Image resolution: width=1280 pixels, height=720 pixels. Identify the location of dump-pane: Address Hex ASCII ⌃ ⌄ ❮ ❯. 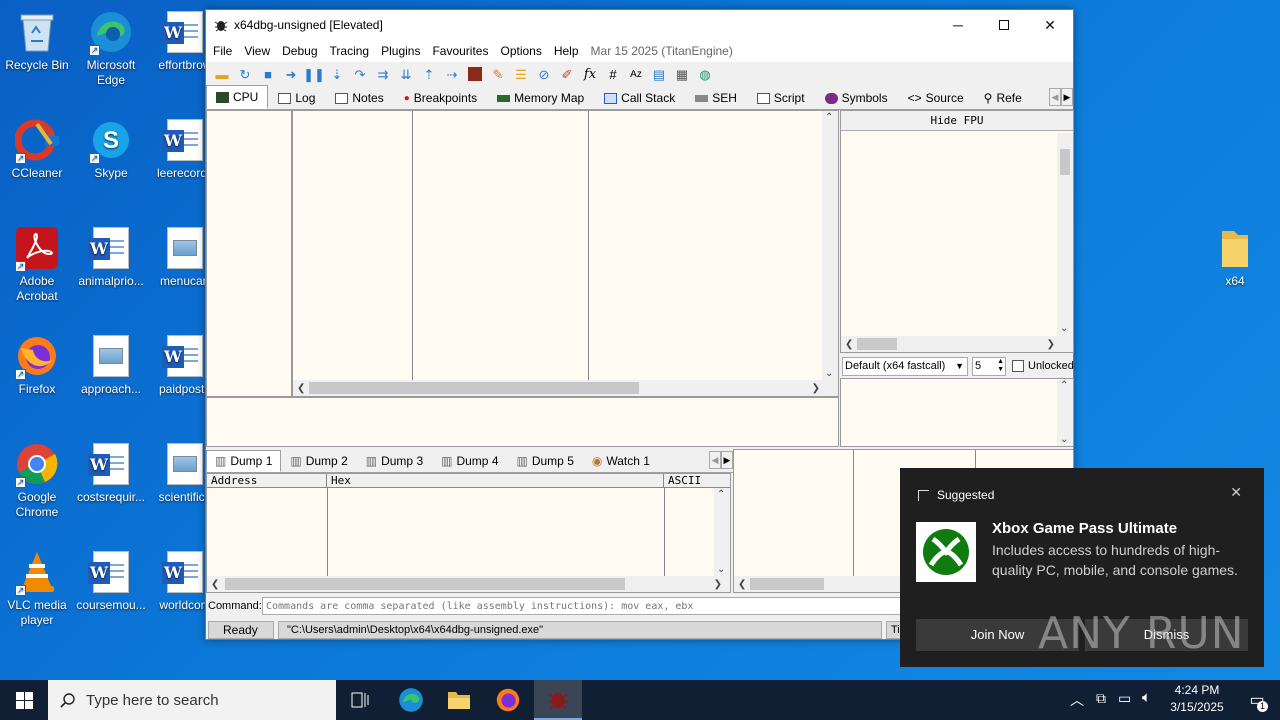
(468, 533).